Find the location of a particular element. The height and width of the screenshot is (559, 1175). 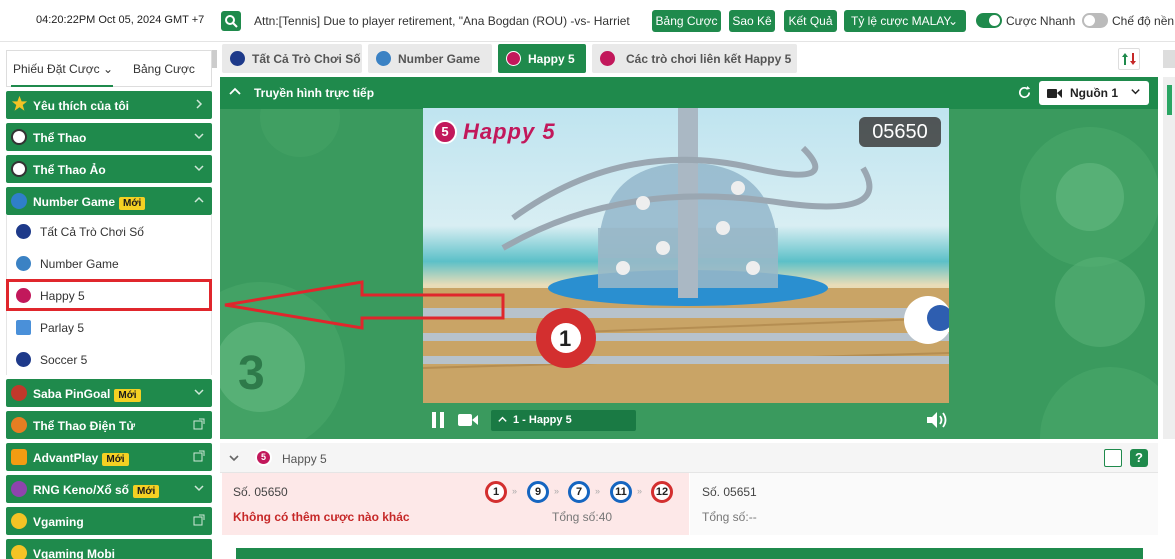

search-icon is located at coordinates (231, 21).